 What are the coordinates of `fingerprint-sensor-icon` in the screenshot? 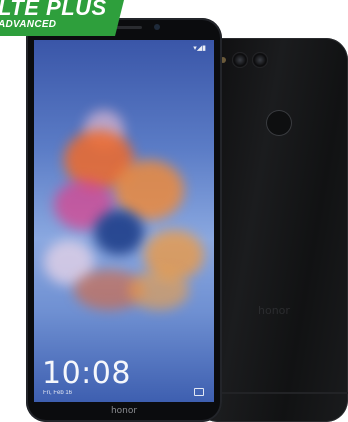 It's located at (279, 123).